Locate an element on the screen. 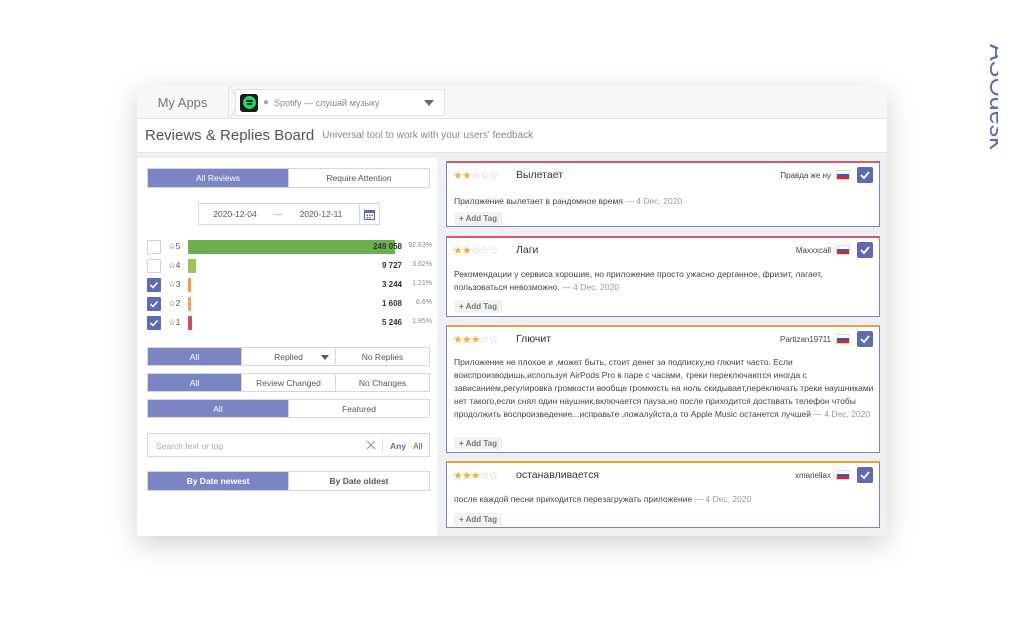 Image resolution: width=1024 pixels, height=620 pixels. close-icon is located at coordinates (371, 445).